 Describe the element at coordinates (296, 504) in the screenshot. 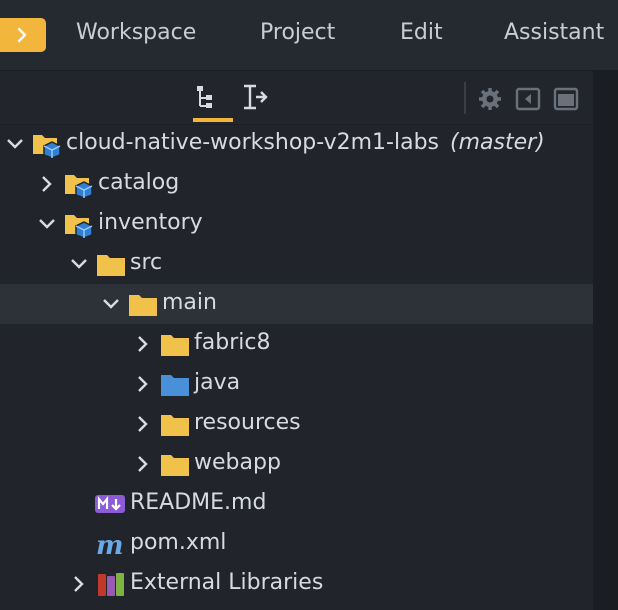

I see `tree-item-readme: README.md` at that location.